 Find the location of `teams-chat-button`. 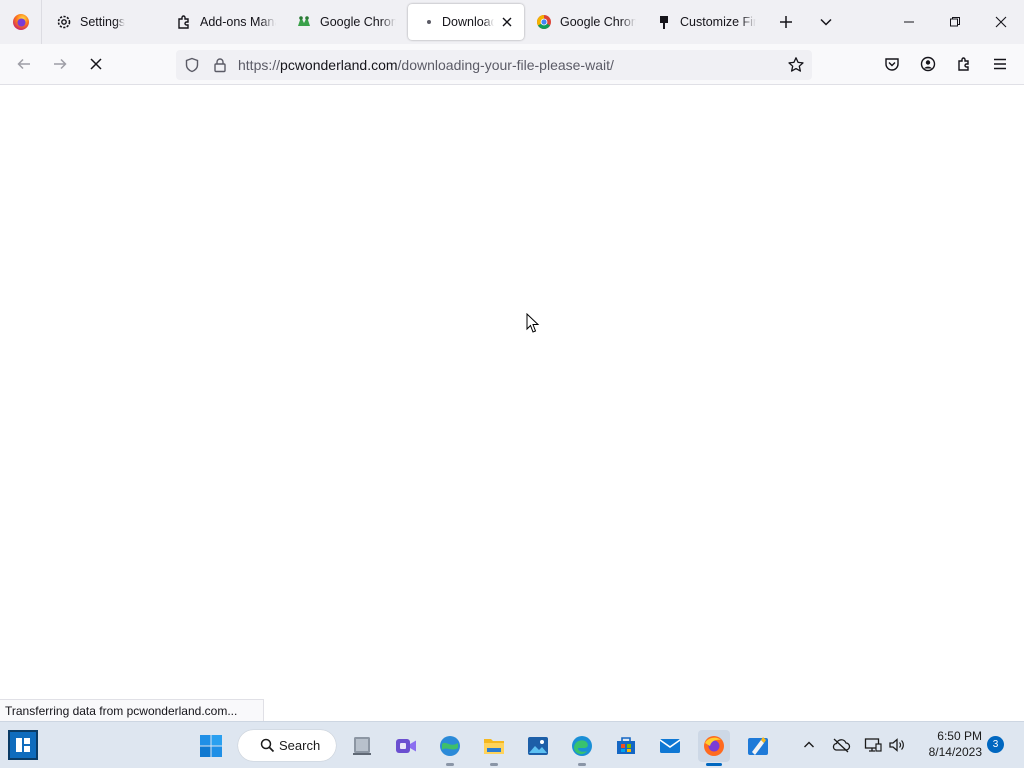

teams-chat-button is located at coordinates (406, 746).